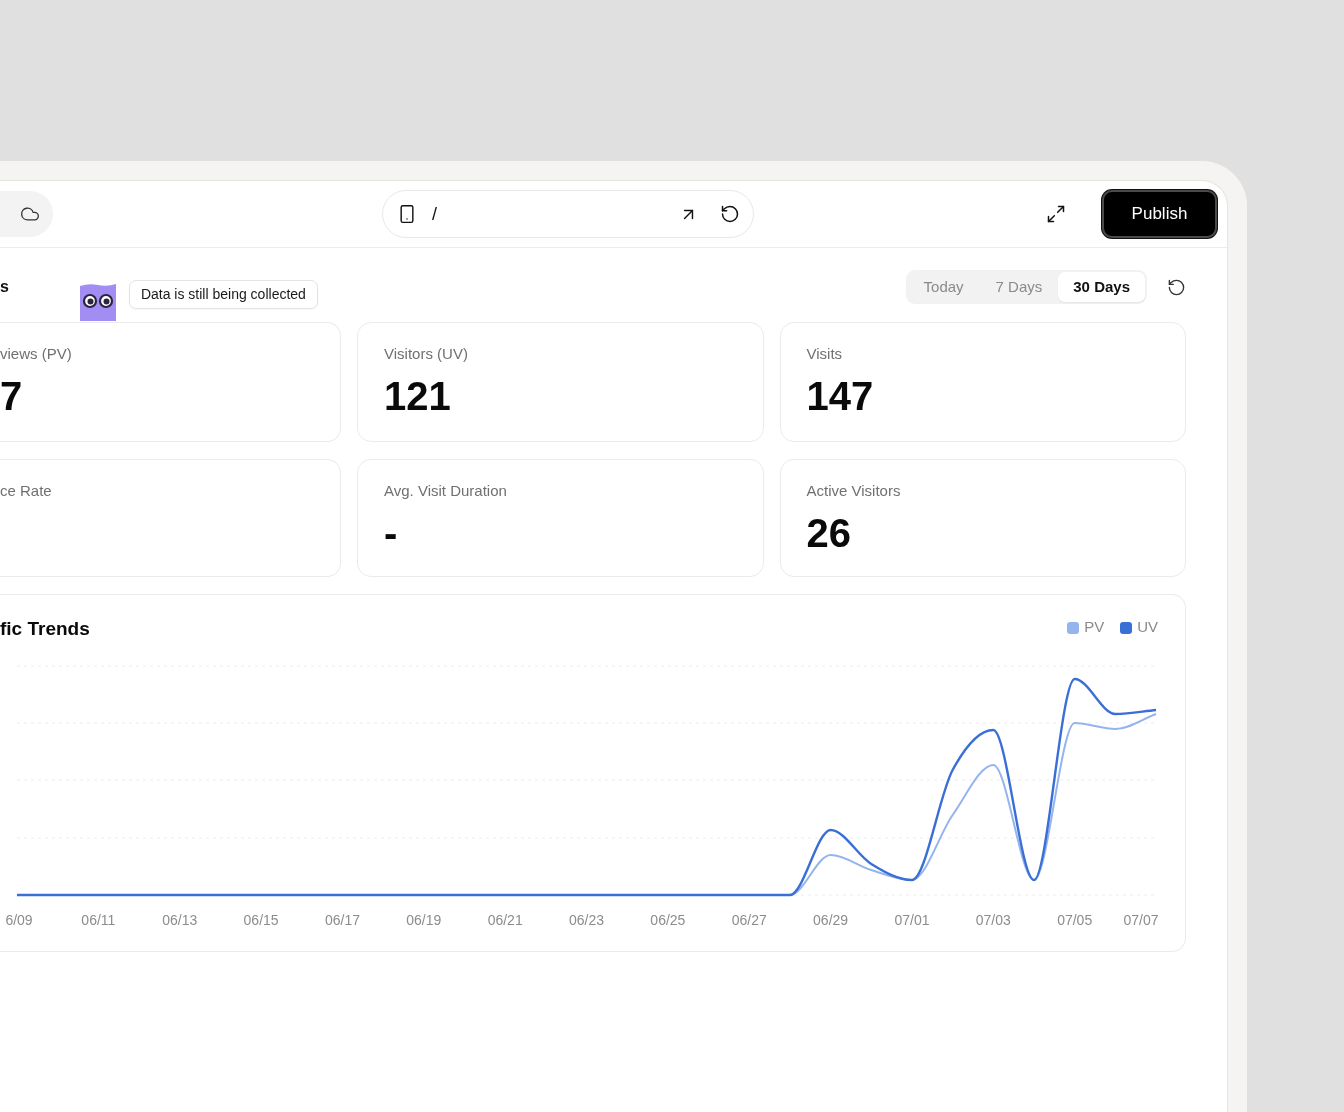 This screenshot has width=1344, height=1112. What do you see at coordinates (1141, 920) in the screenshot?
I see `axis-label: 07/07` at bounding box center [1141, 920].